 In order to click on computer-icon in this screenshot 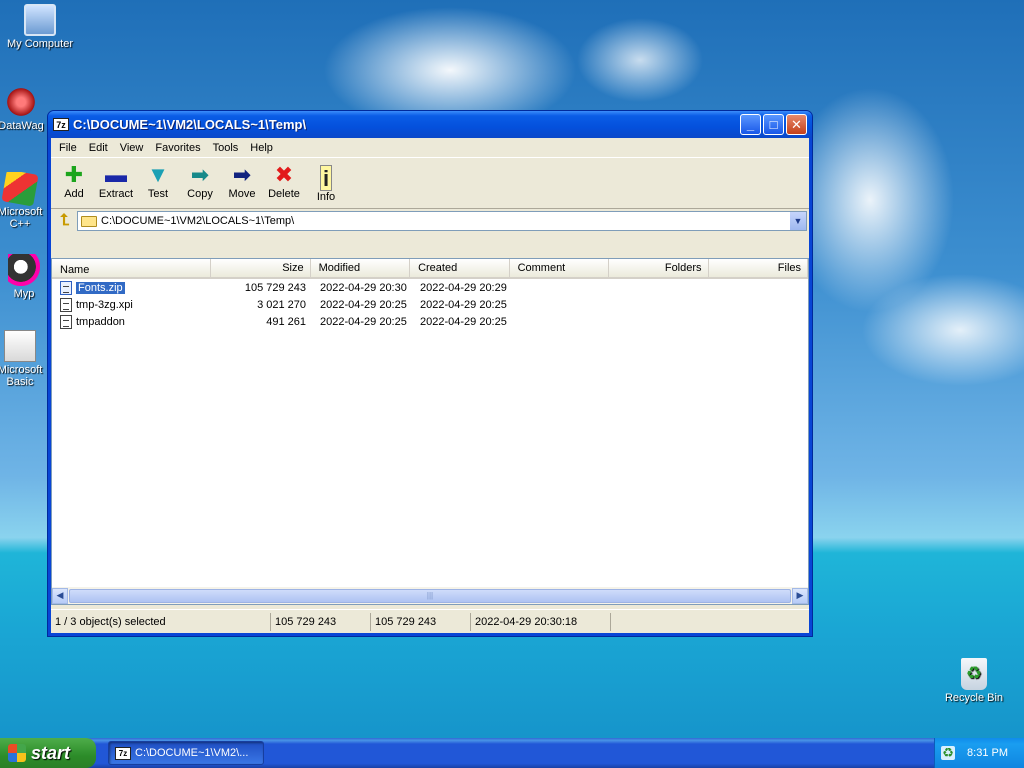, I will do `click(40, 20)`.